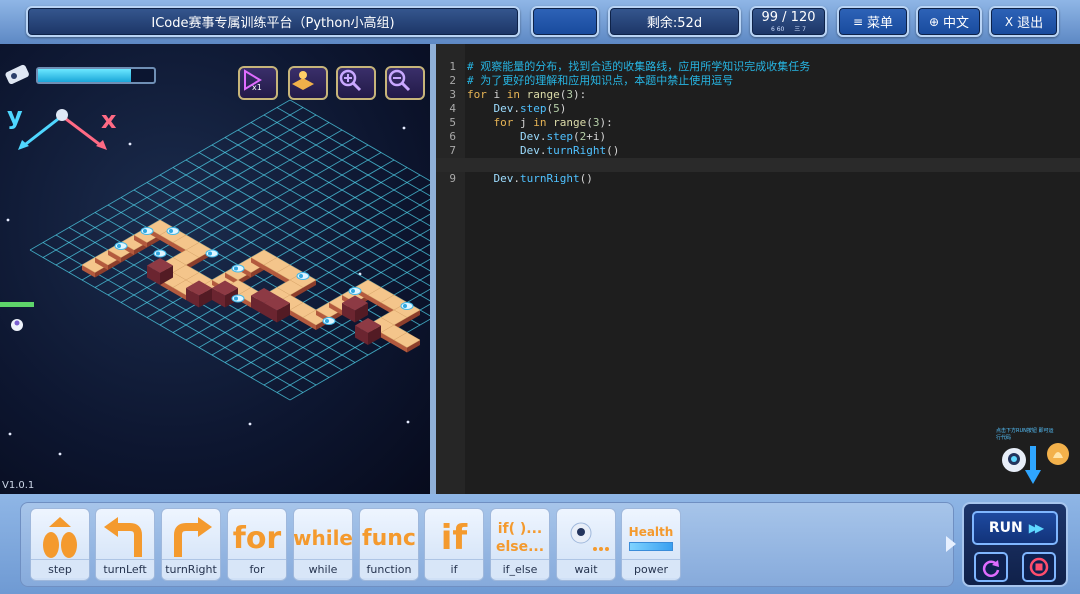  I want to click on y-axis-arrow, so click(42, 131).